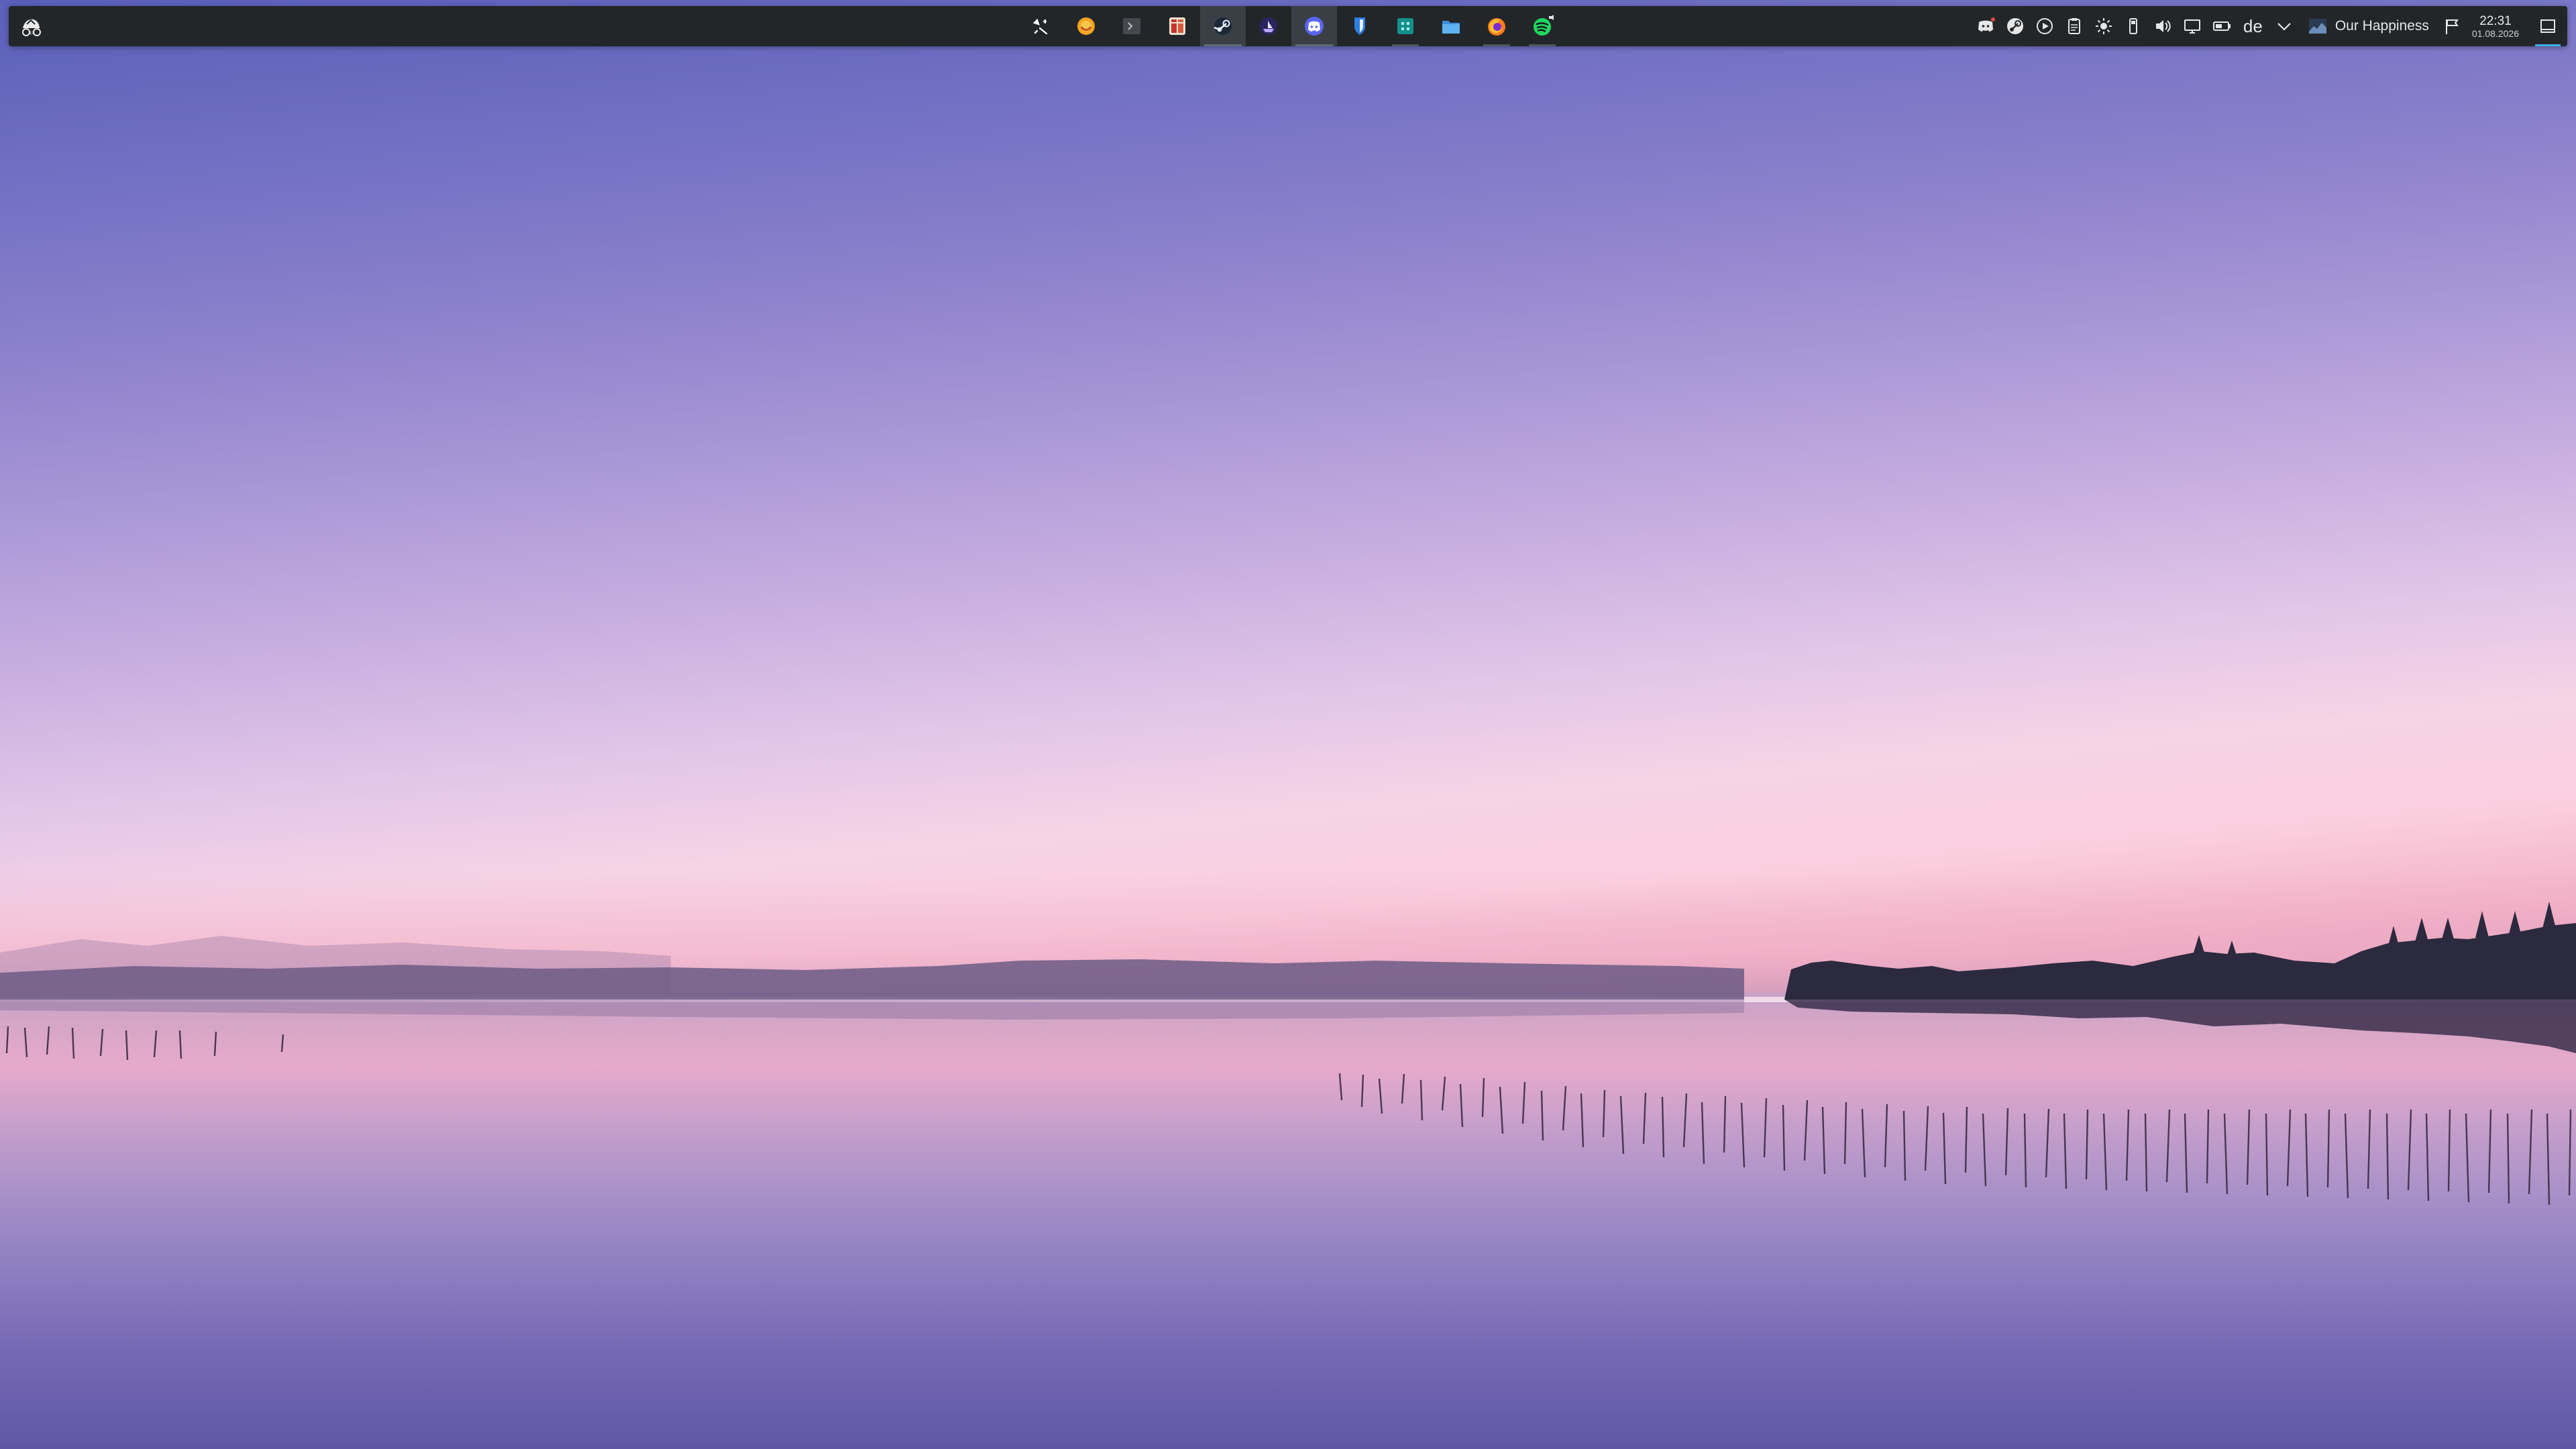  I want to click on application-launcher-button: 13, so click(31, 26).